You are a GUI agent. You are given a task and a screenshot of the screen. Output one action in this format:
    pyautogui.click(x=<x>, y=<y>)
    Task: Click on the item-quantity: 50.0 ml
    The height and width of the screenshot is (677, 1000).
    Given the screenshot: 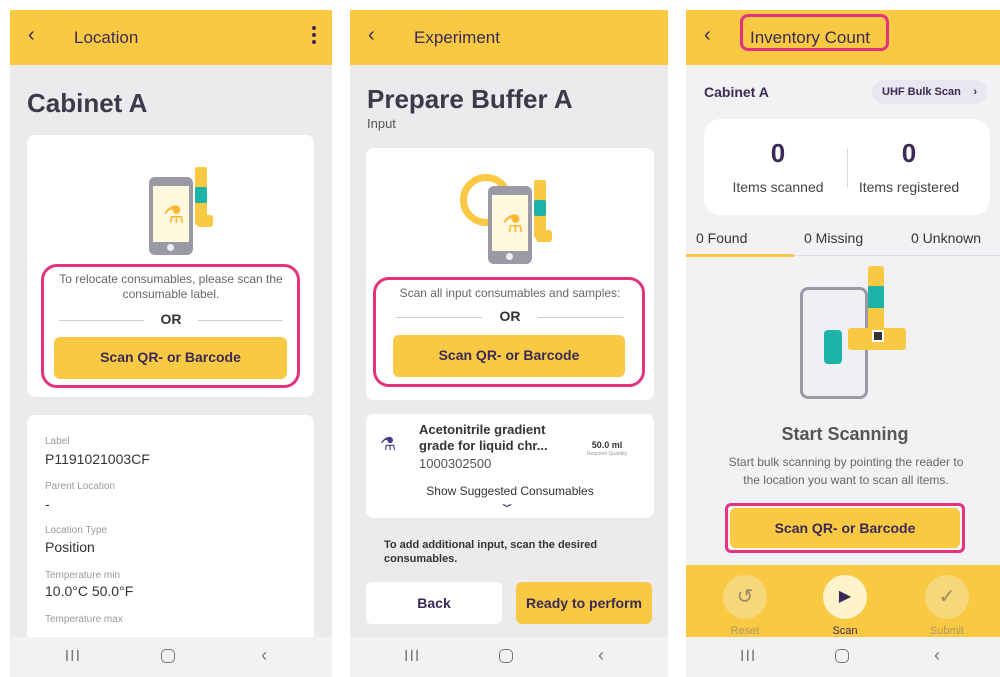 What is the action you would take?
    pyautogui.click(x=607, y=445)
    